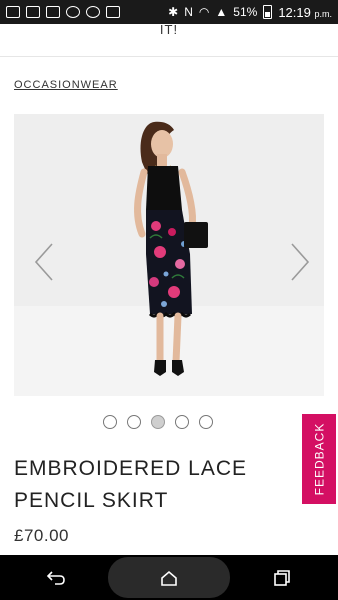 The width and height of the screenshot is (338, 600). Describe the element at coordinates (44, 262) in the screenshot. I see `previous-image-arrow-icon` at that location.